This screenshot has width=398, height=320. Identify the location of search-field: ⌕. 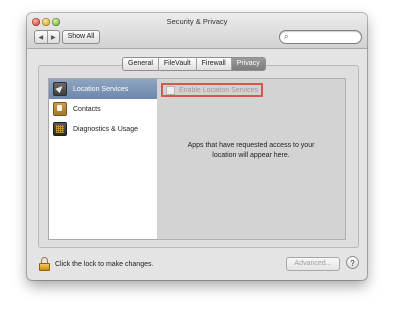
(320, 37).